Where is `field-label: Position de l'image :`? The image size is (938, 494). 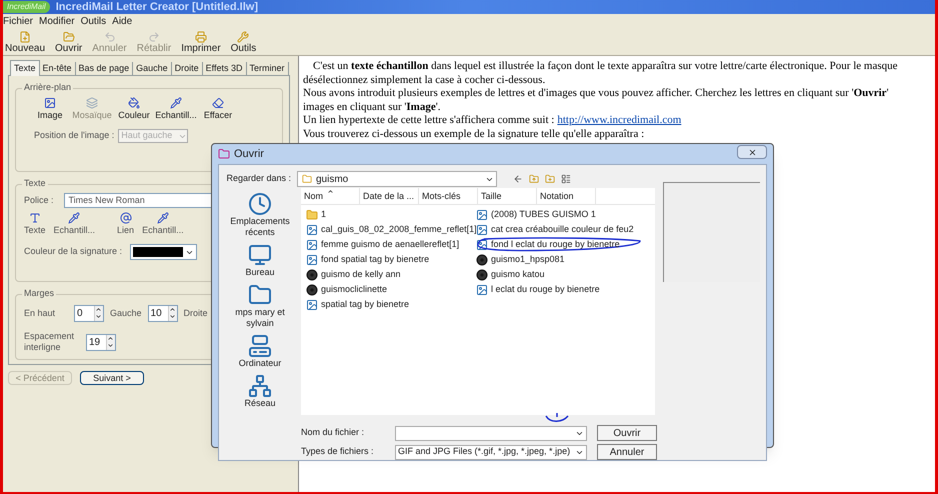
field-label: Position de l'image : is located at coordinates (74, 135).